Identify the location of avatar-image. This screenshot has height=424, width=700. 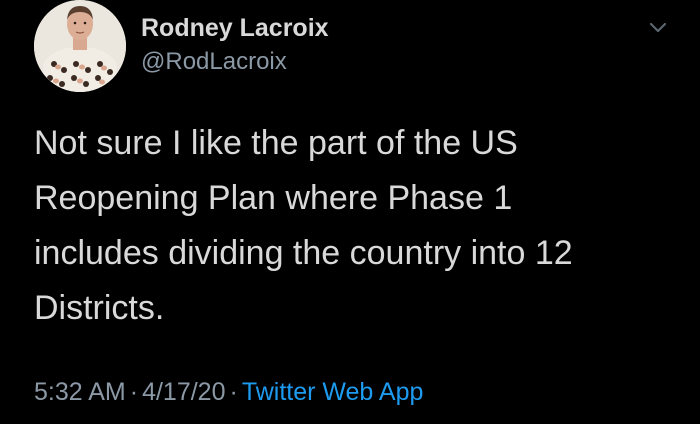
(80, 46).